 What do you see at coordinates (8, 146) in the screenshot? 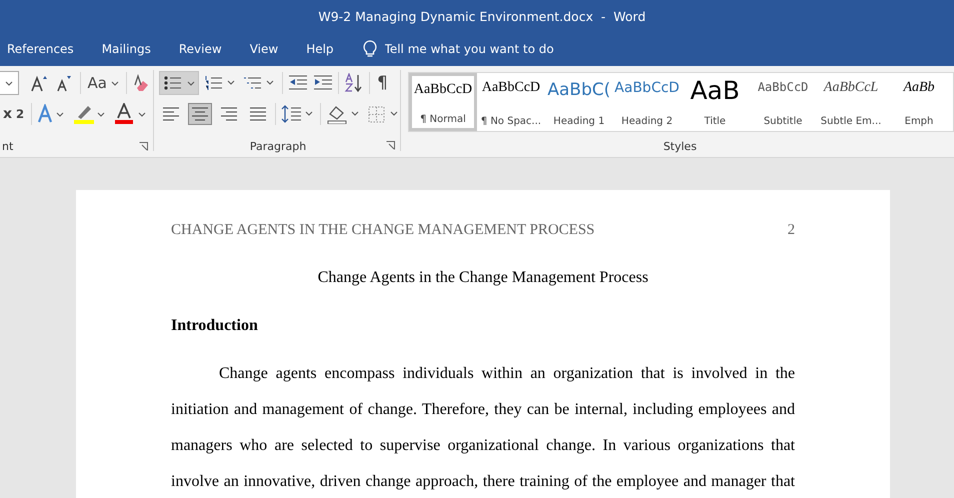
I see `group-label: nt` at bounding box center [8, 146].